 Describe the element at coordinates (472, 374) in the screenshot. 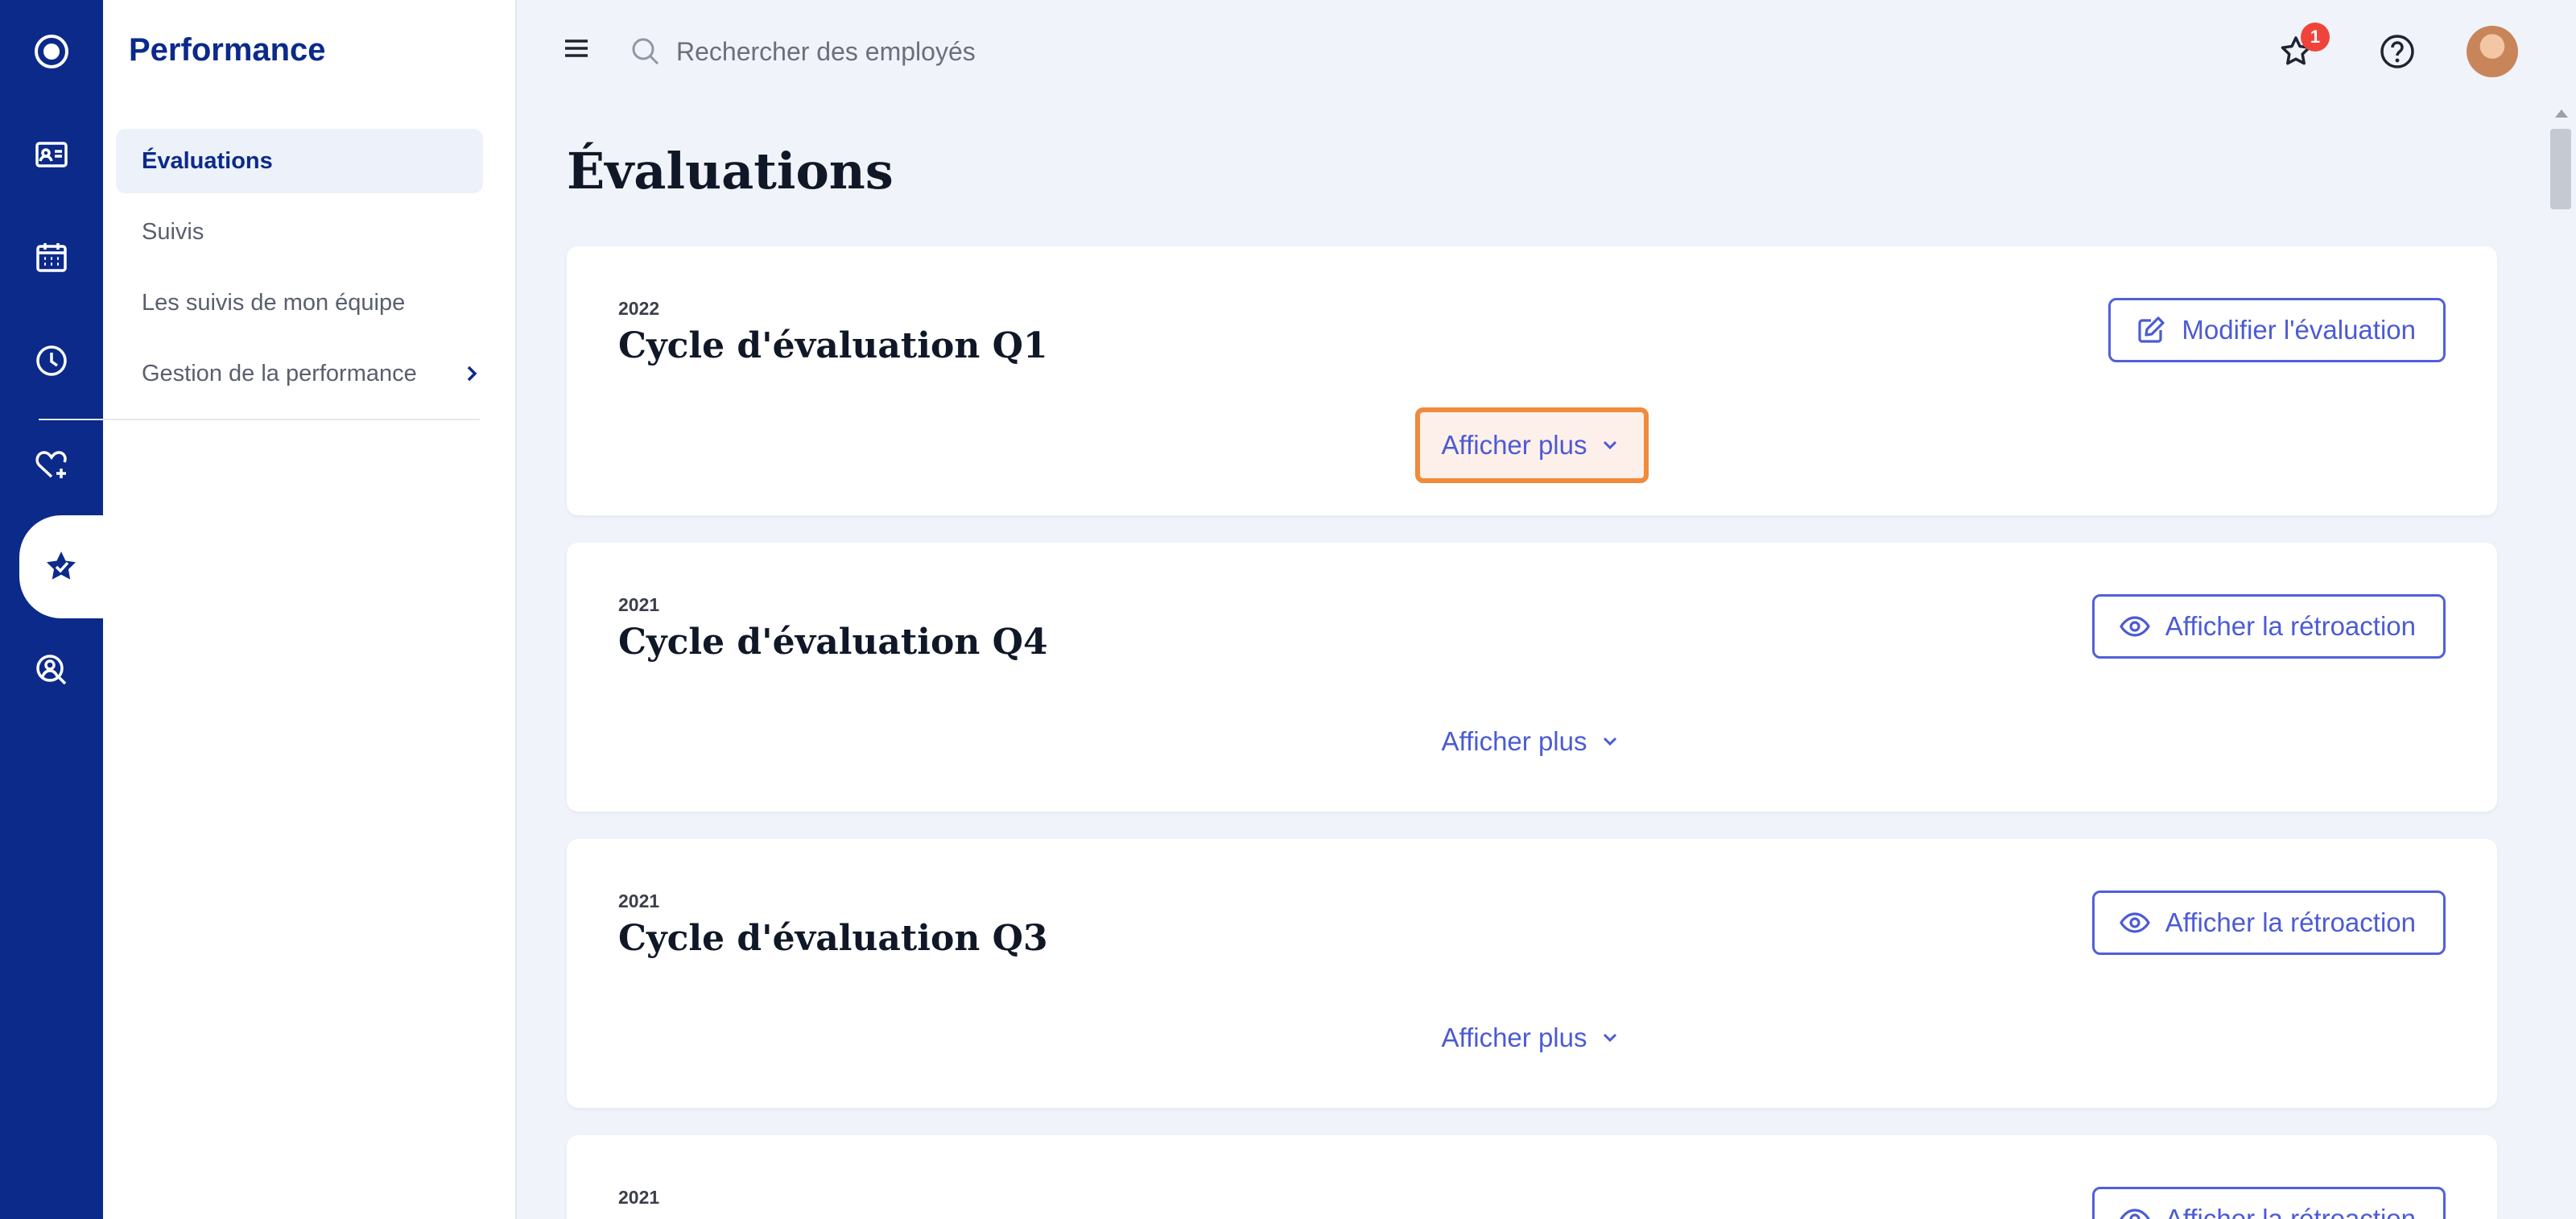

I see `chevron-right-icon` at that location.